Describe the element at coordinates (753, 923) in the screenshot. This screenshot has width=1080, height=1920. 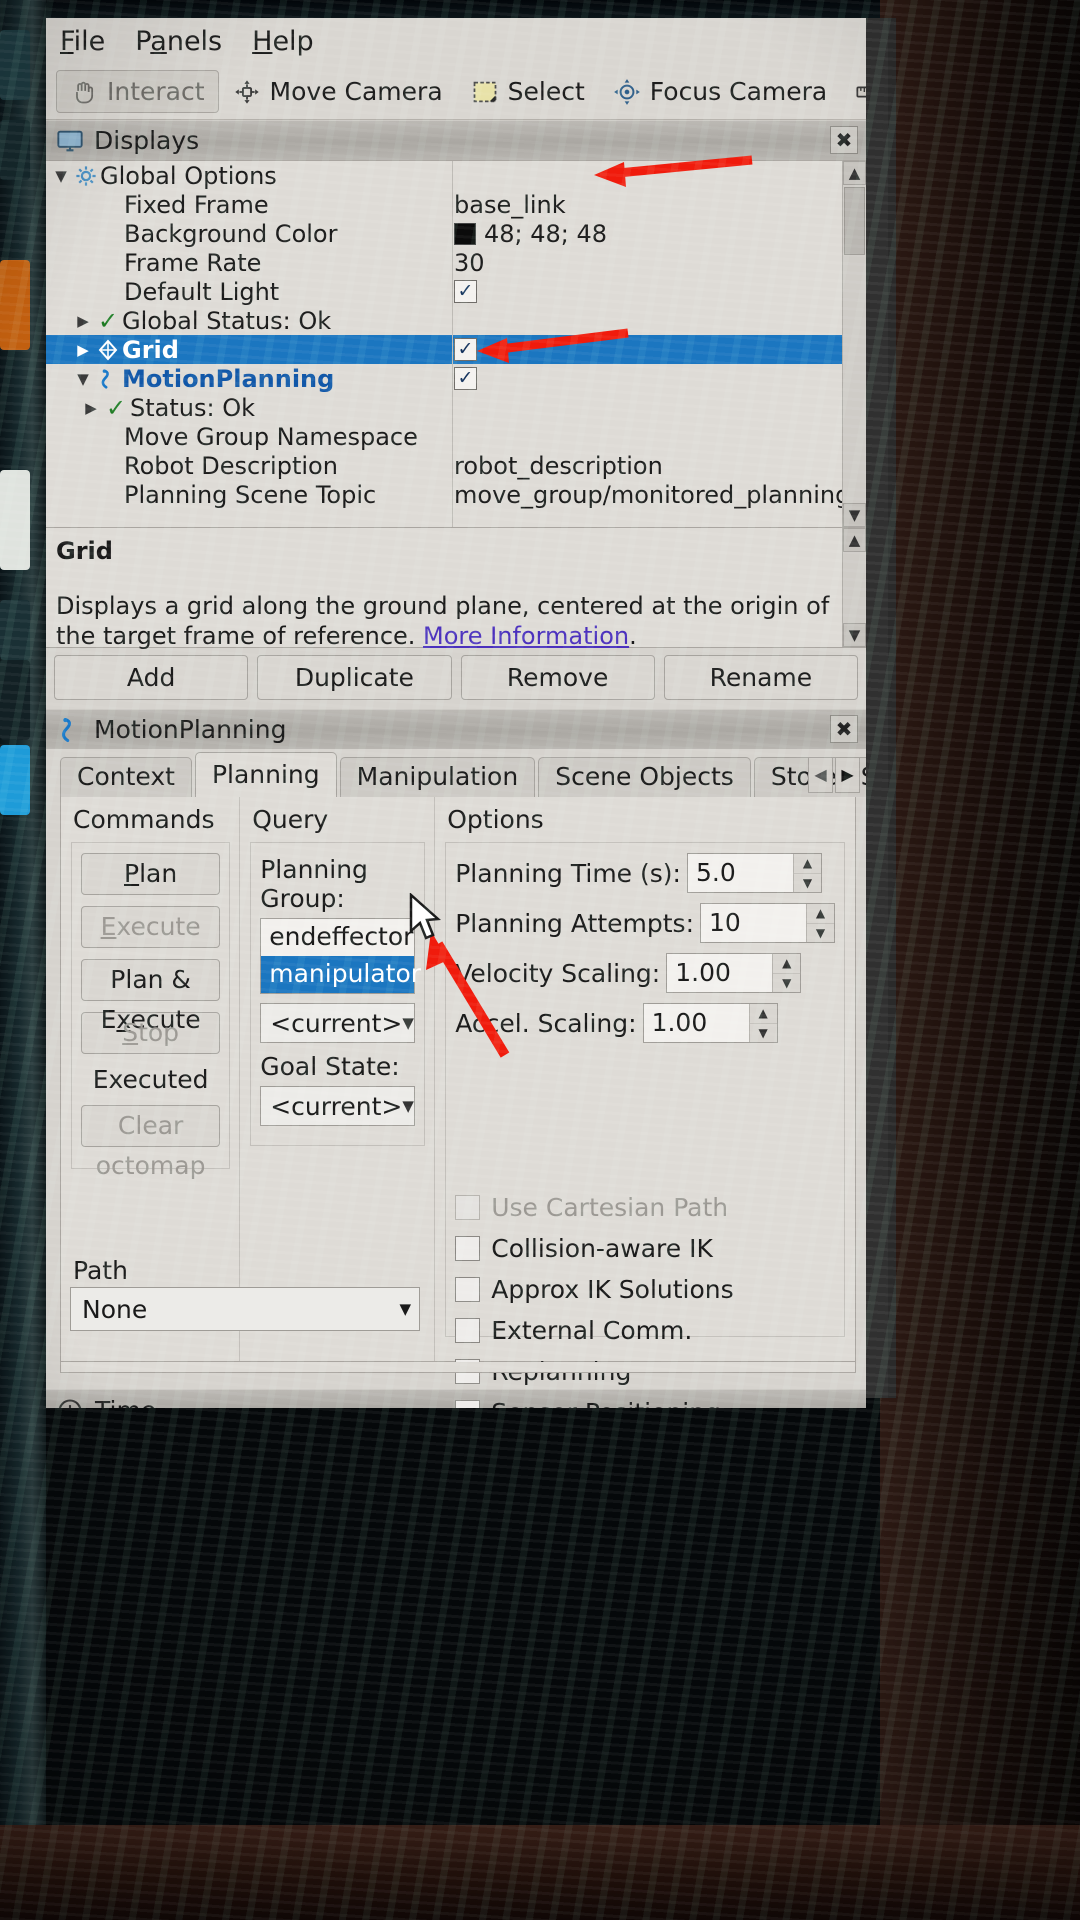
I see `option-value: 10` at that location.